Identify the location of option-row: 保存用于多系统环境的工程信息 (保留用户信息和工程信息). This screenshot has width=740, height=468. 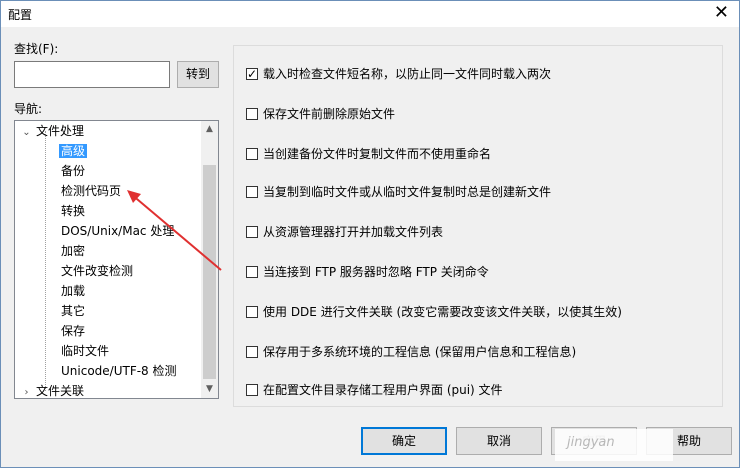
(411, 352).